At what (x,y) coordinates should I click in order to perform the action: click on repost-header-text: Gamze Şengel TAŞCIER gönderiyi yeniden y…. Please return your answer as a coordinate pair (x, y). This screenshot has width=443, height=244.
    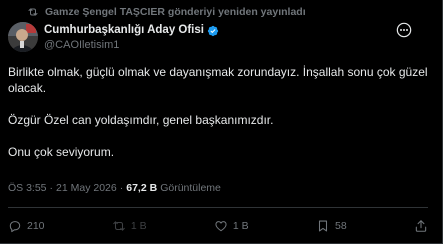
    Looking at the image, I should click on (175, 12).